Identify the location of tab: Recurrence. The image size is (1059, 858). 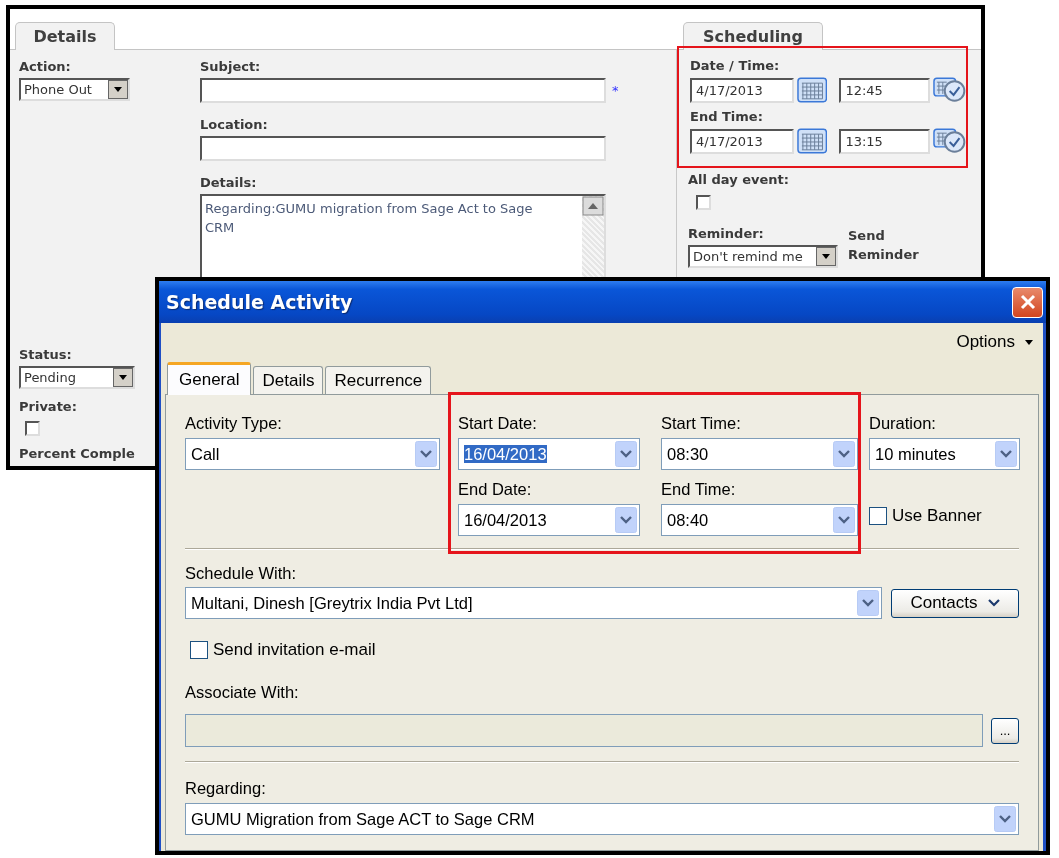
(378, 380).